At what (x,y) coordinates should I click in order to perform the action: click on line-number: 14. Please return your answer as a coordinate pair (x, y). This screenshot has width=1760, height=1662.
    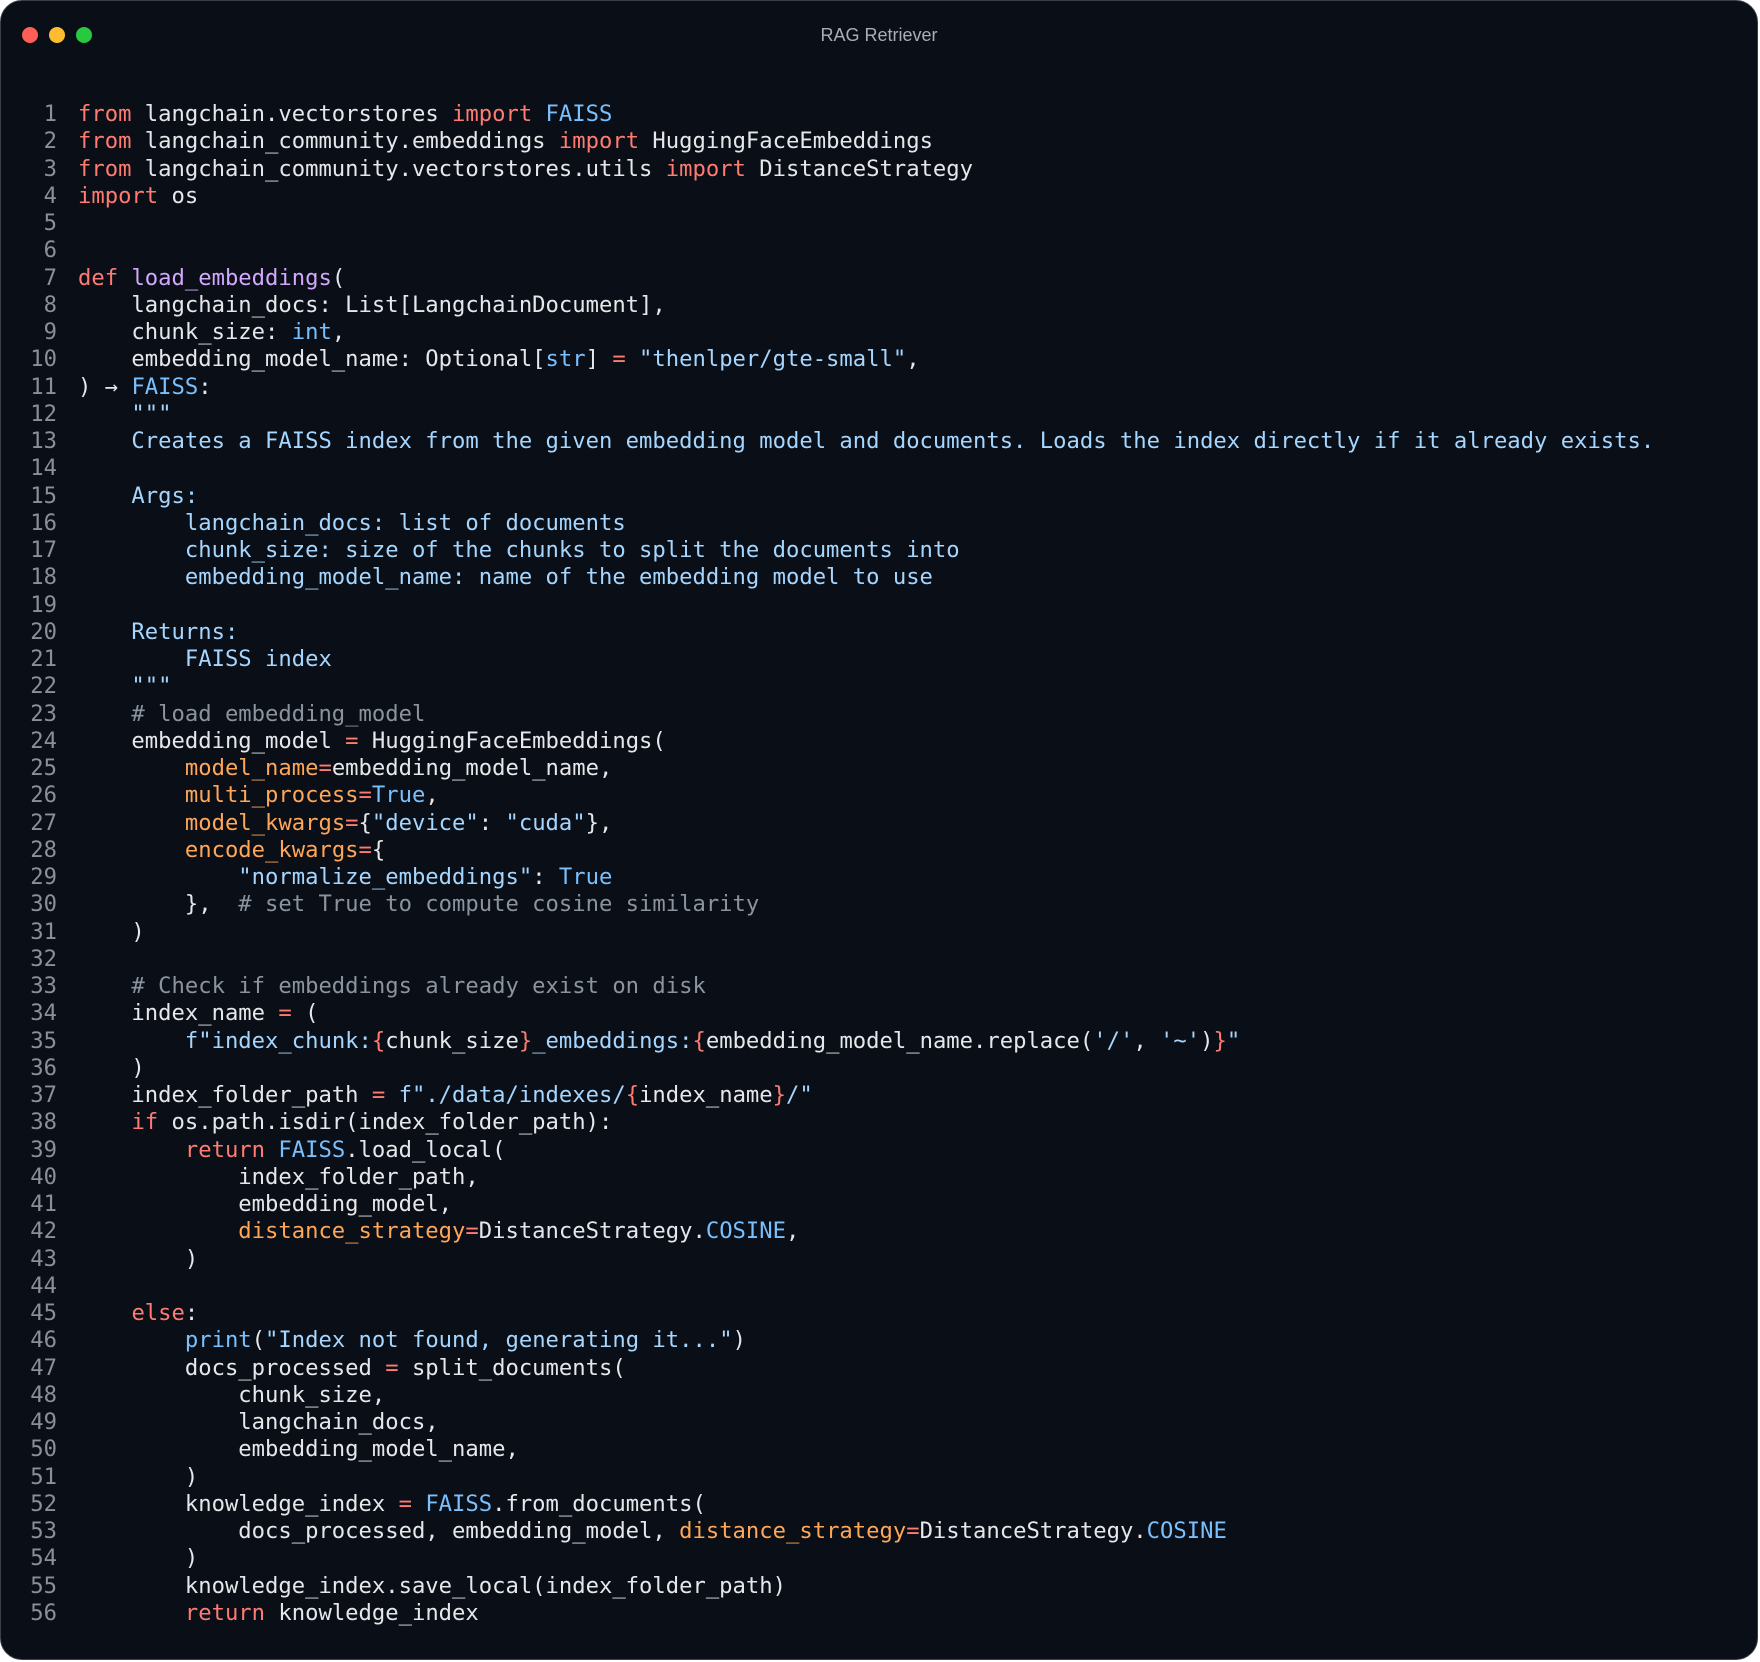
    Looking at the image, I should click on (43, 468).